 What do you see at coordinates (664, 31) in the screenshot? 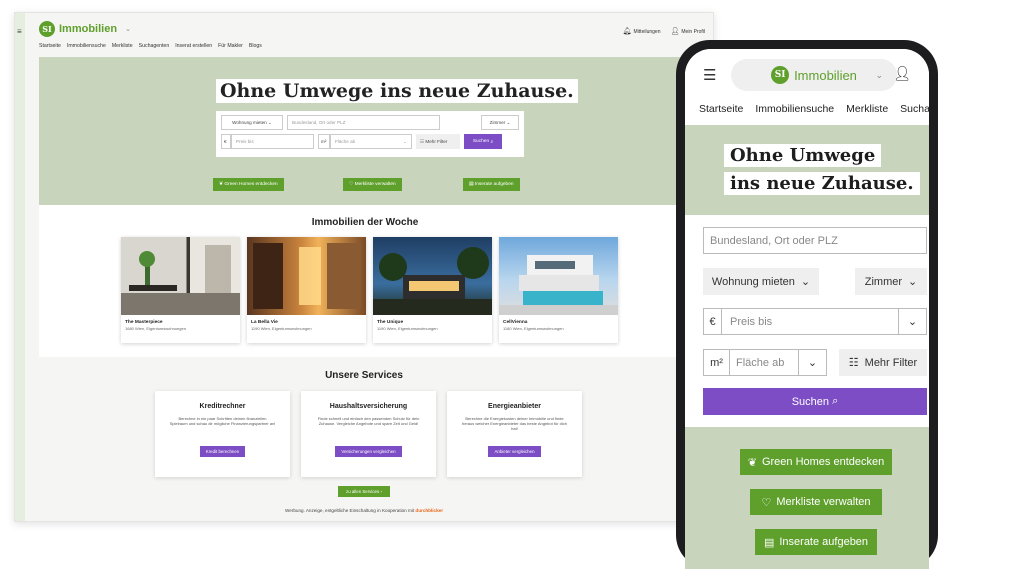
I see `header-actions: 🔔︎ Mitteilungen 👤︎ Mein Profil` at bounding box center [664, 31].